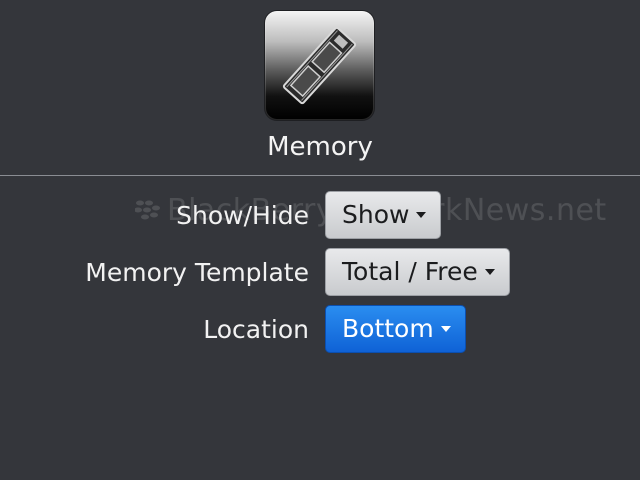 The image size is (640, 480). I want to click on location-value: Bottom, so click(388, 328).